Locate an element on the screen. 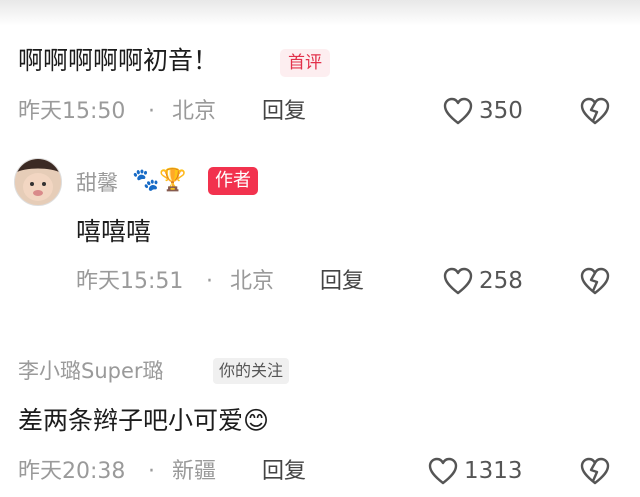 This screenshot has width=640, height=497. comment-time: 昨天15:50 is located at coordinates (72, 111).